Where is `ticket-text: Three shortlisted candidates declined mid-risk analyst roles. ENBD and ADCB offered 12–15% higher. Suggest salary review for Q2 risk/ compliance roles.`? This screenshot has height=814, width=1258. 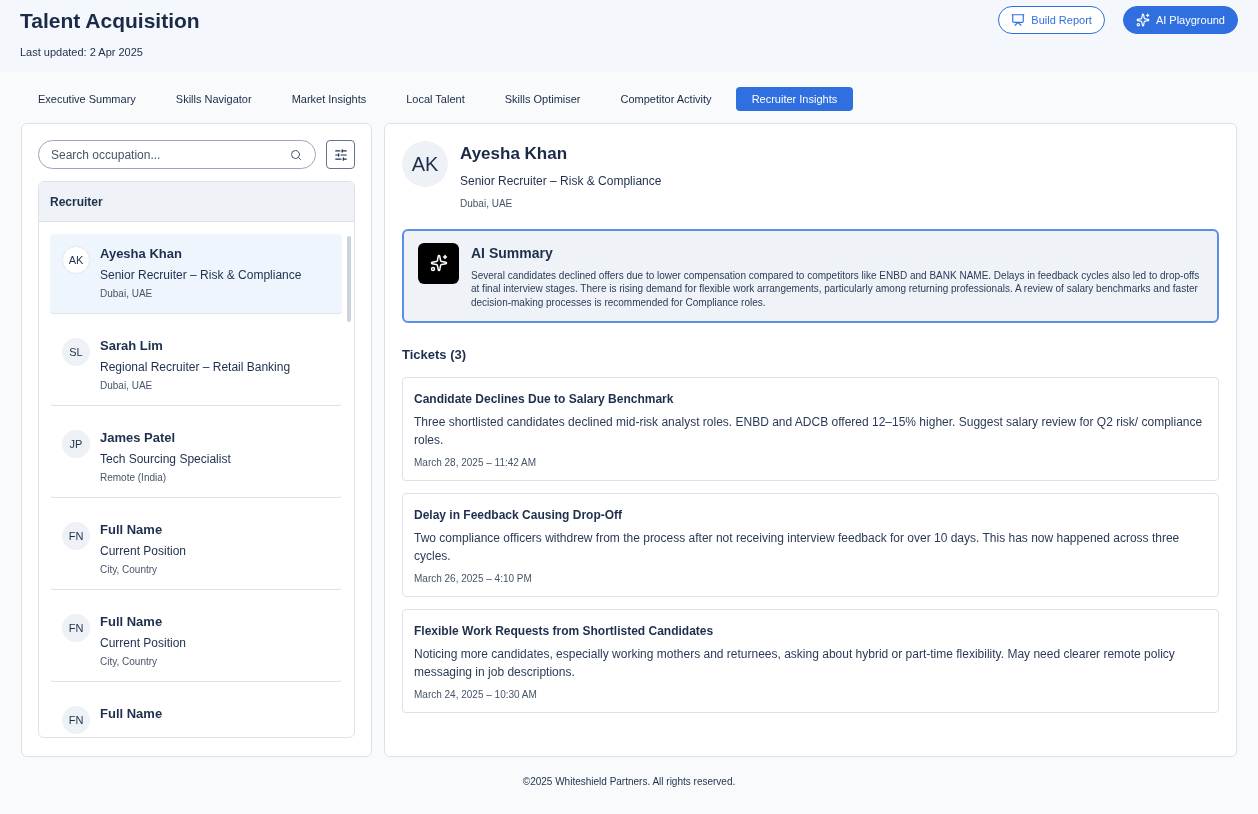 ticket-text: Three shortlisted candidates declined mid-risk analyst roles. ENBD and ADCB offered 12–15% higher. Suggest salary review for Q2 risk/ compliance roles. is located at coordinates (809, 431).